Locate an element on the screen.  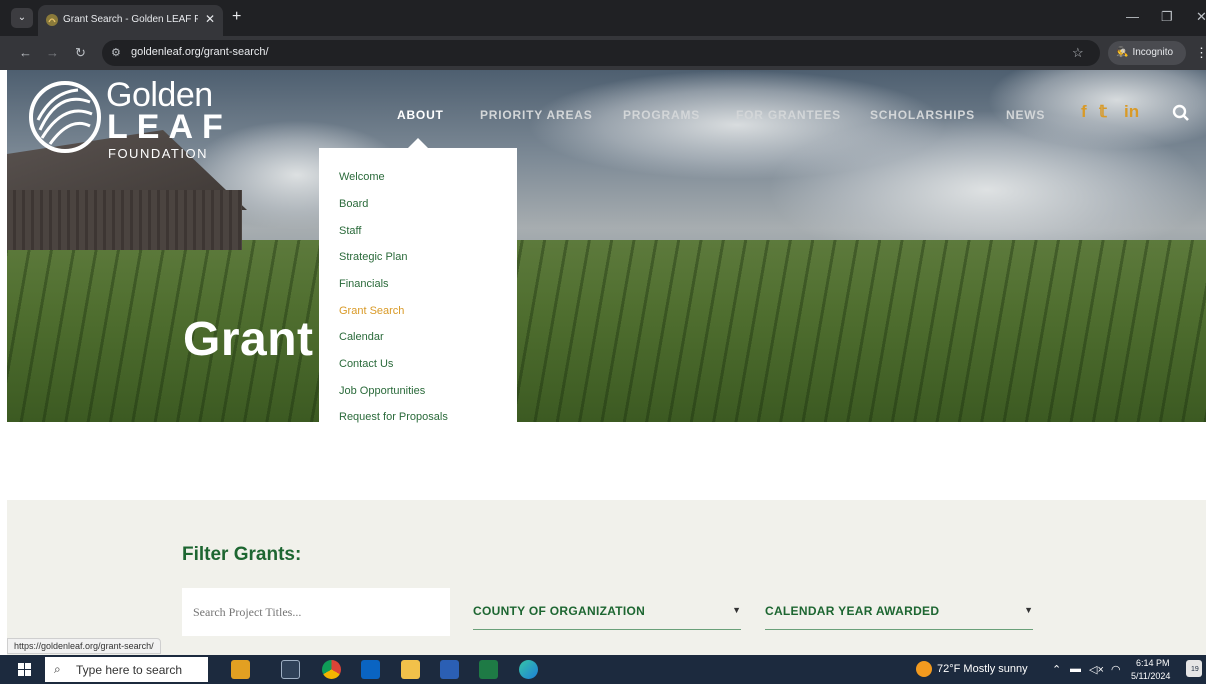
reload-icon: ↻ is located at coordinates (80, 53).